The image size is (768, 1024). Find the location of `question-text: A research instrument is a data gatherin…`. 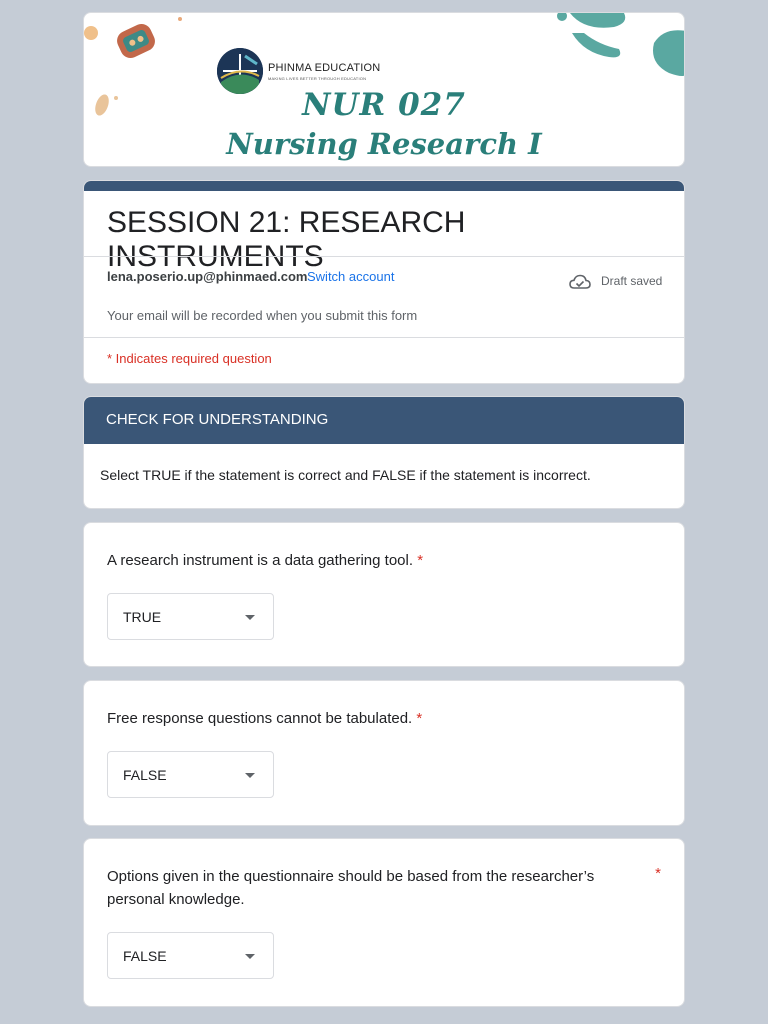

question-text: A research instrument is a data gatherin… is located at coordinates (265, 560).